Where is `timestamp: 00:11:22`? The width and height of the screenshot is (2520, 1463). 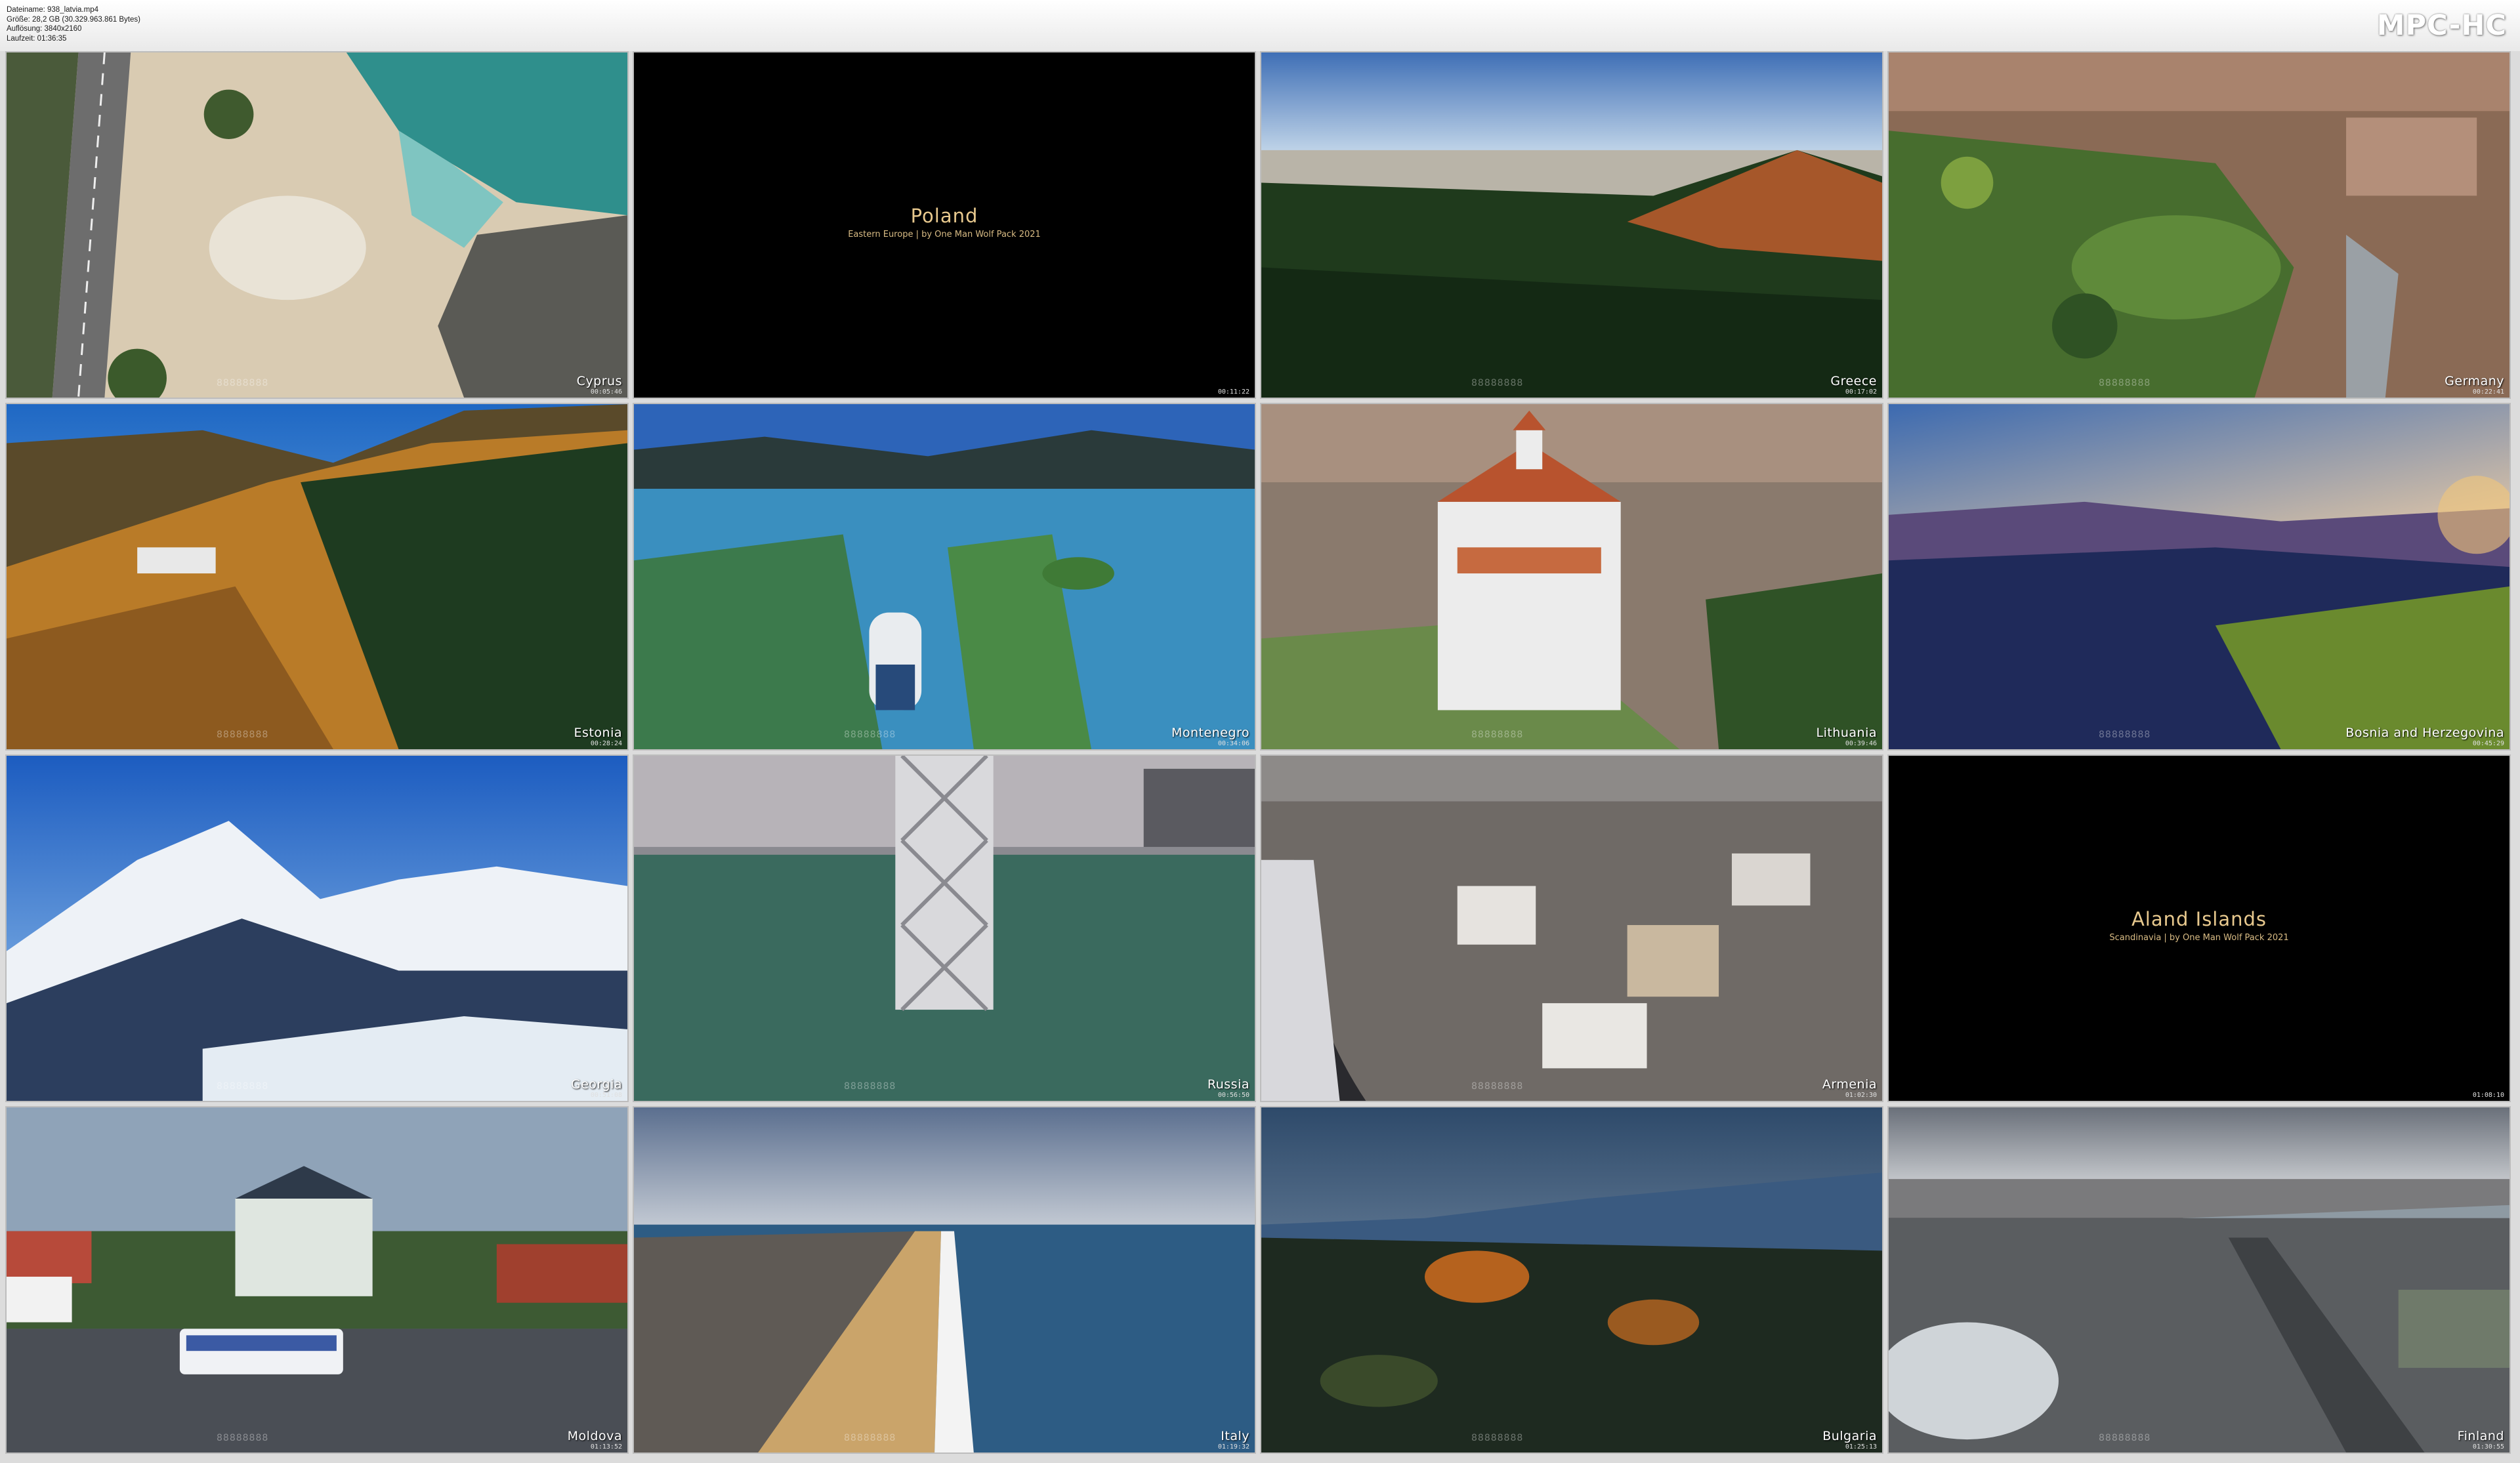 timestamp: 00:11:22 is located at coordinates (1233, 392).